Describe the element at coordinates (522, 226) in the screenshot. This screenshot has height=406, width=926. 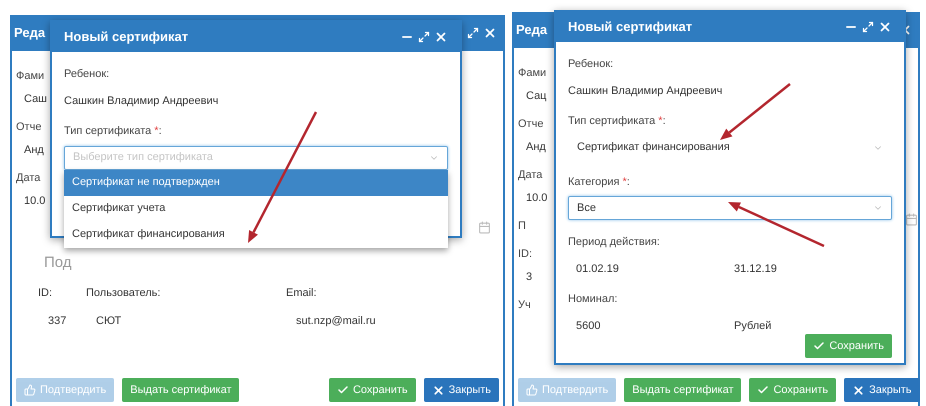
I see `field-label: П` at that location.